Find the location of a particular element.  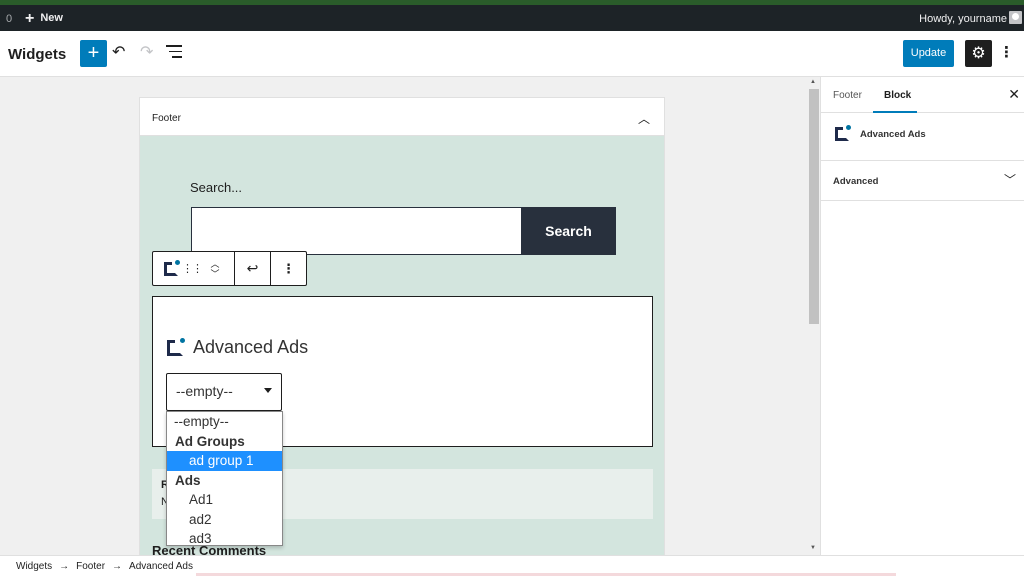

new-label: New is located at coordinates (51, 18).